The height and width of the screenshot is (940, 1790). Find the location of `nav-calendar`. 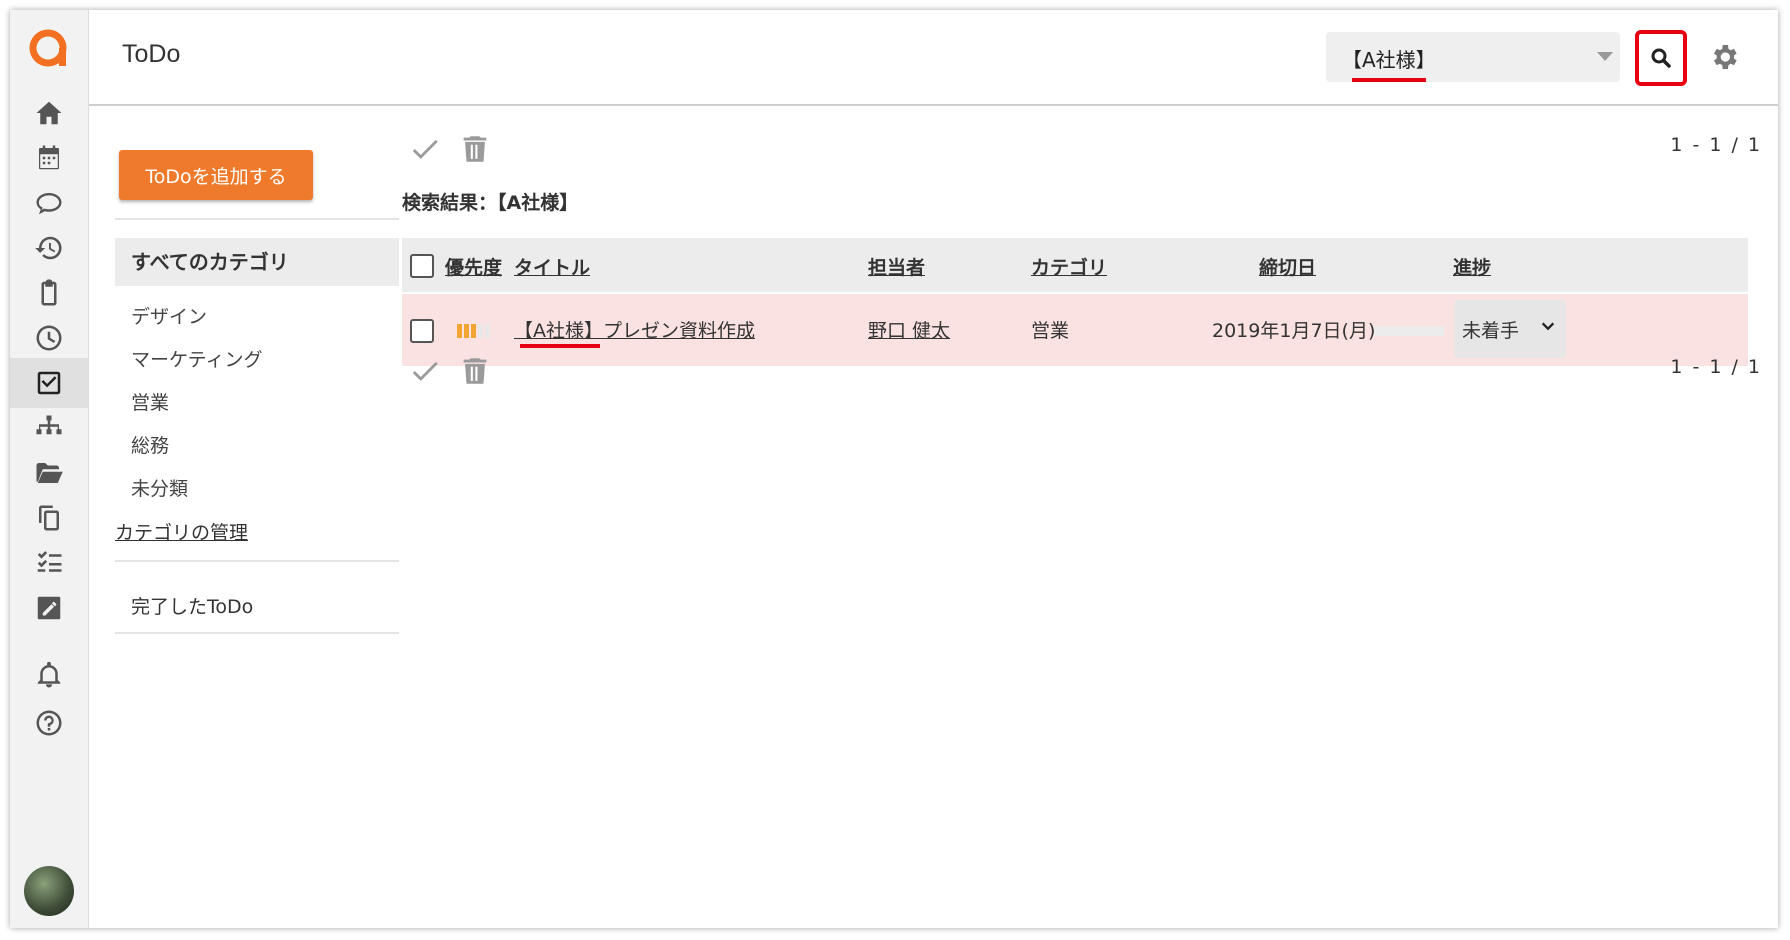

nav-calendar is located at coordinates (49, 158).